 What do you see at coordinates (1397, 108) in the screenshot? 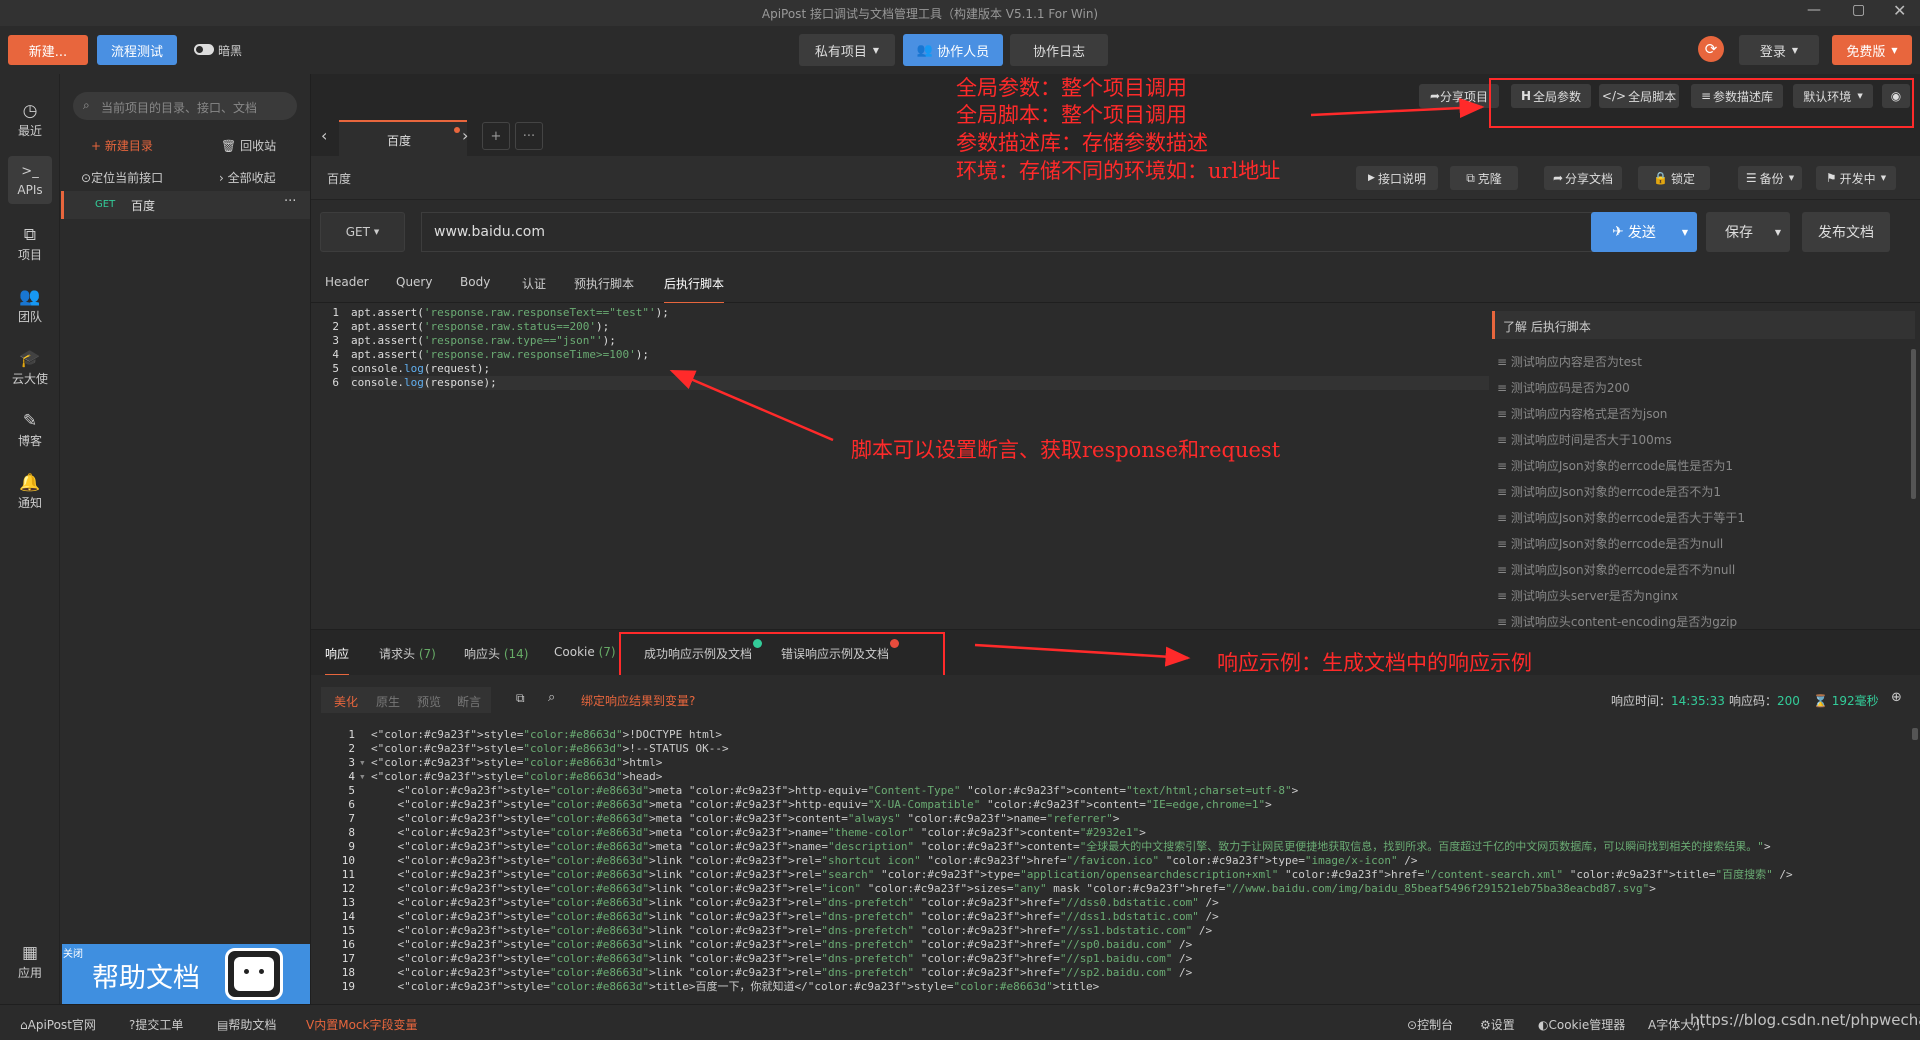
I see `arrow-top` at bounding box center [1397, 108].